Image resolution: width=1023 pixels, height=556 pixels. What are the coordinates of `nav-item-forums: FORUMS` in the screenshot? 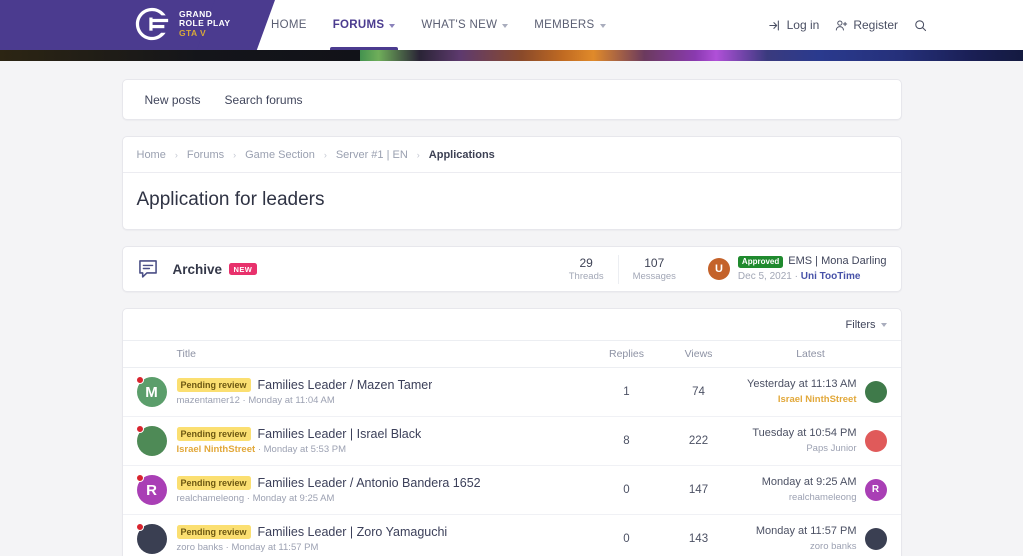 It's located at (364, 25).